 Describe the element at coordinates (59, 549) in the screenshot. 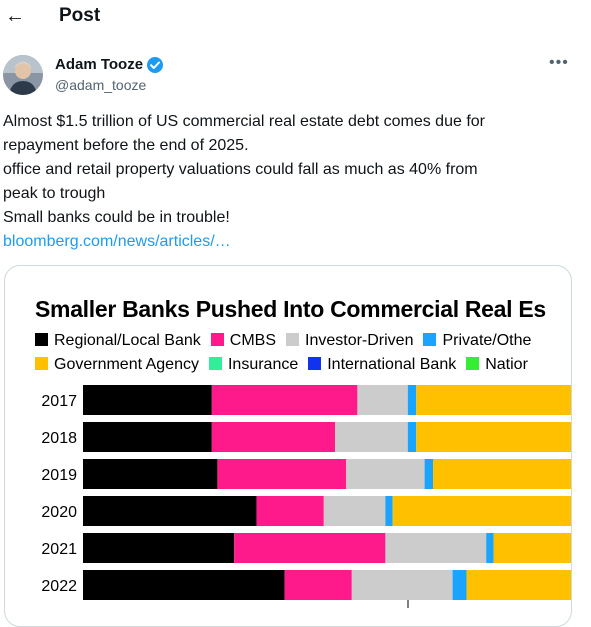

I see `y-tick-label: 2021` at that location.